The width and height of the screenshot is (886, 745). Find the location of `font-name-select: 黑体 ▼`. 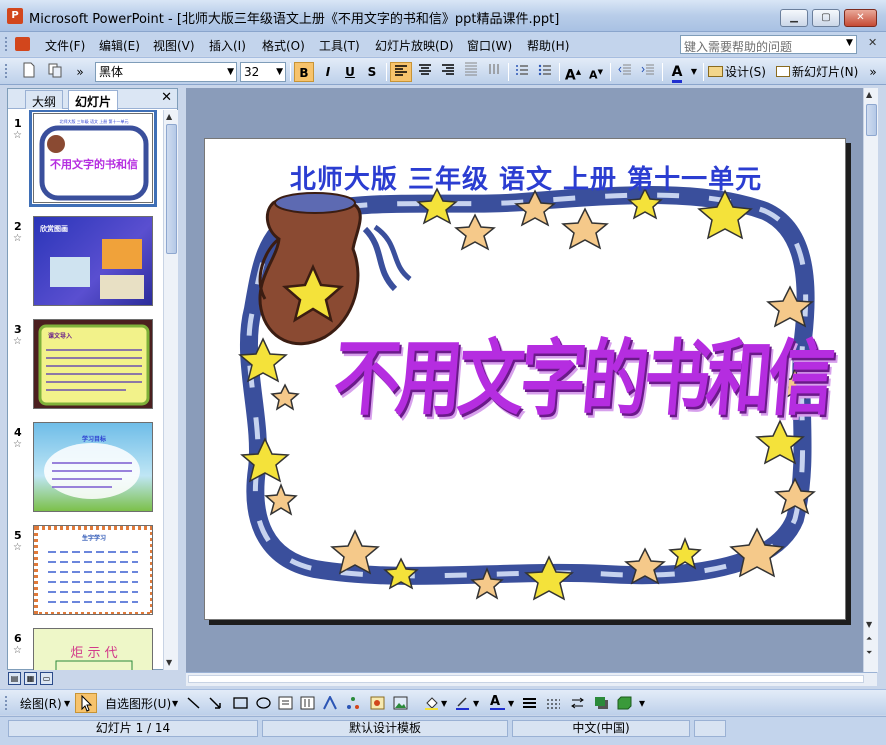

font-name-select: 黑体 ▼ is located at coordinates (166, 72).